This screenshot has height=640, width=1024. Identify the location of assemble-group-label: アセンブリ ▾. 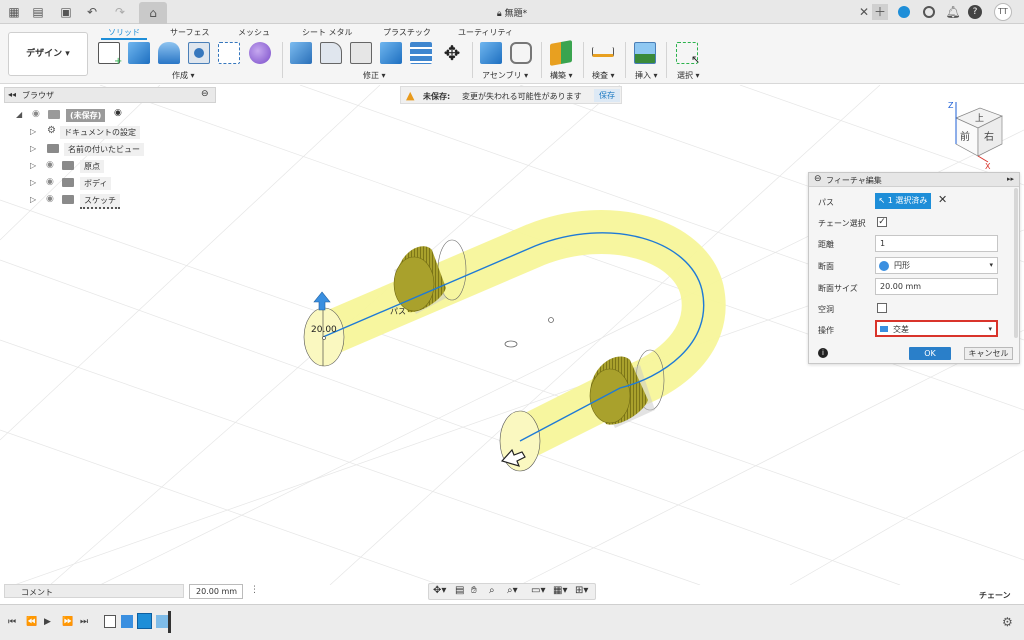
(505, 75).